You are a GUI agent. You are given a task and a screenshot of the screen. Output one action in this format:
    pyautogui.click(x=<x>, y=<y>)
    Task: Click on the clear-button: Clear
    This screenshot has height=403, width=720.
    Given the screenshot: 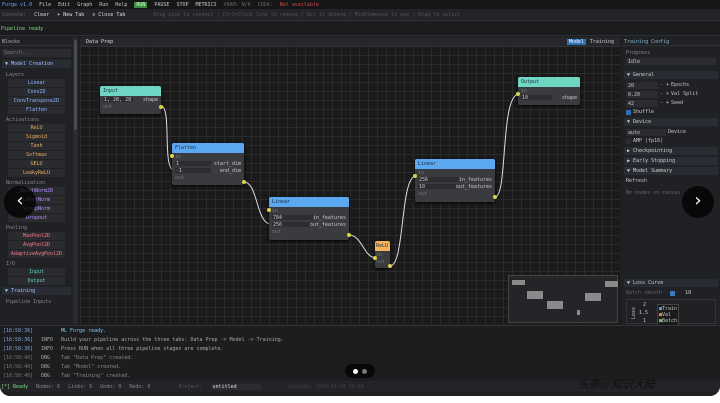 What is the action you would take?
    pyautogui.click(x=41, y=15)
    